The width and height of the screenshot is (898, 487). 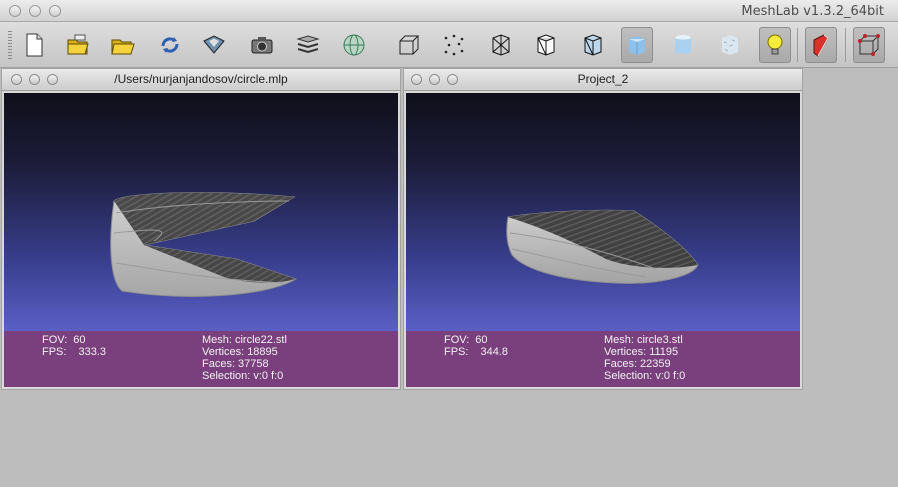 I want to click on layers-button, so click(x=308, y=45).